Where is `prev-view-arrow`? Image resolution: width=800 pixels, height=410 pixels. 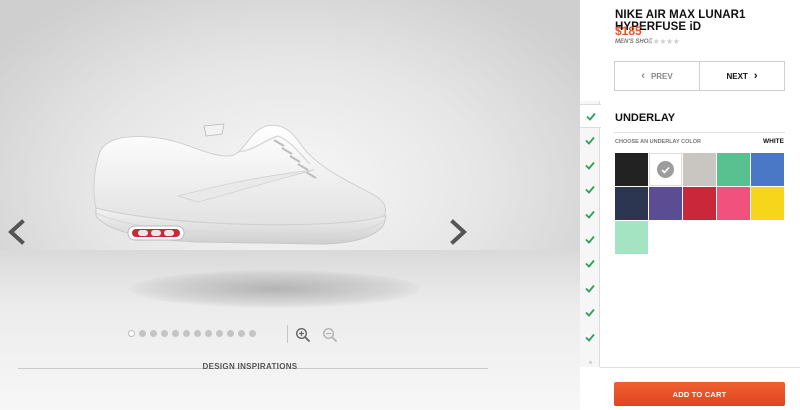
prev-view-arrow is located at coordinates (17, 232).